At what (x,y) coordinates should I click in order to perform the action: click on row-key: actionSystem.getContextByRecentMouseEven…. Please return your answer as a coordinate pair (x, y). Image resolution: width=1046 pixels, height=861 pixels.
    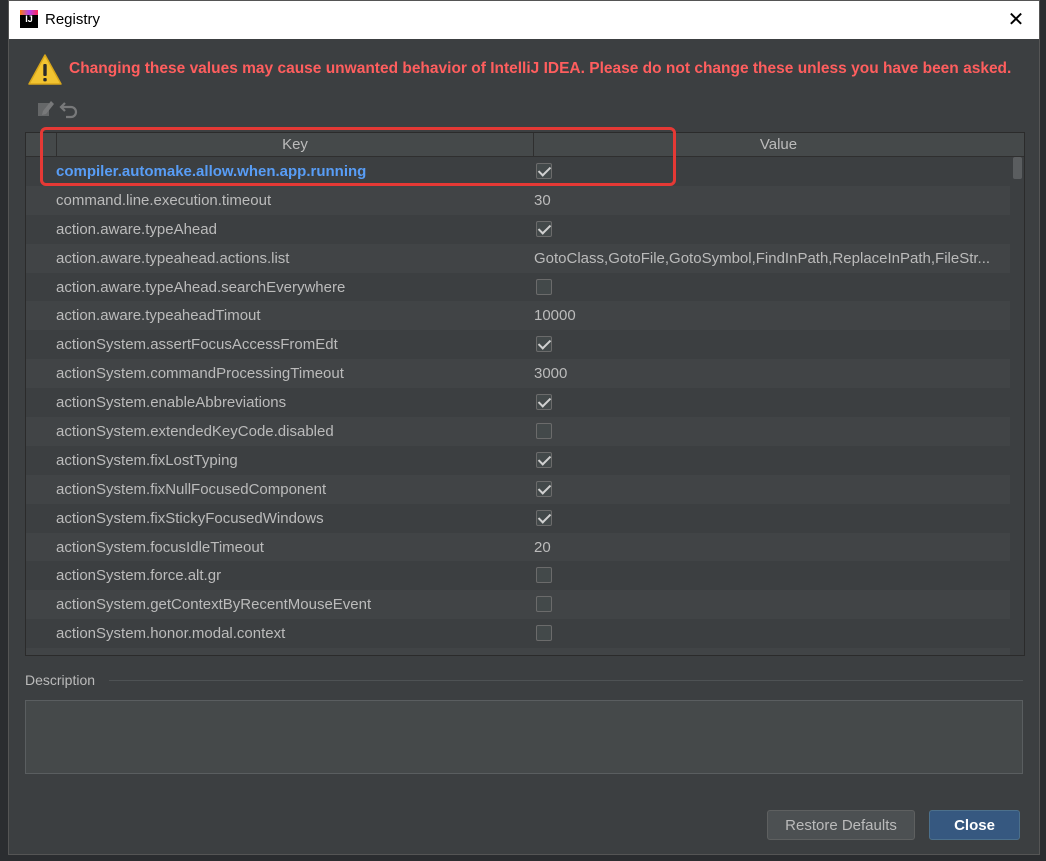
    Looking at the image, I should click on (214, 605).